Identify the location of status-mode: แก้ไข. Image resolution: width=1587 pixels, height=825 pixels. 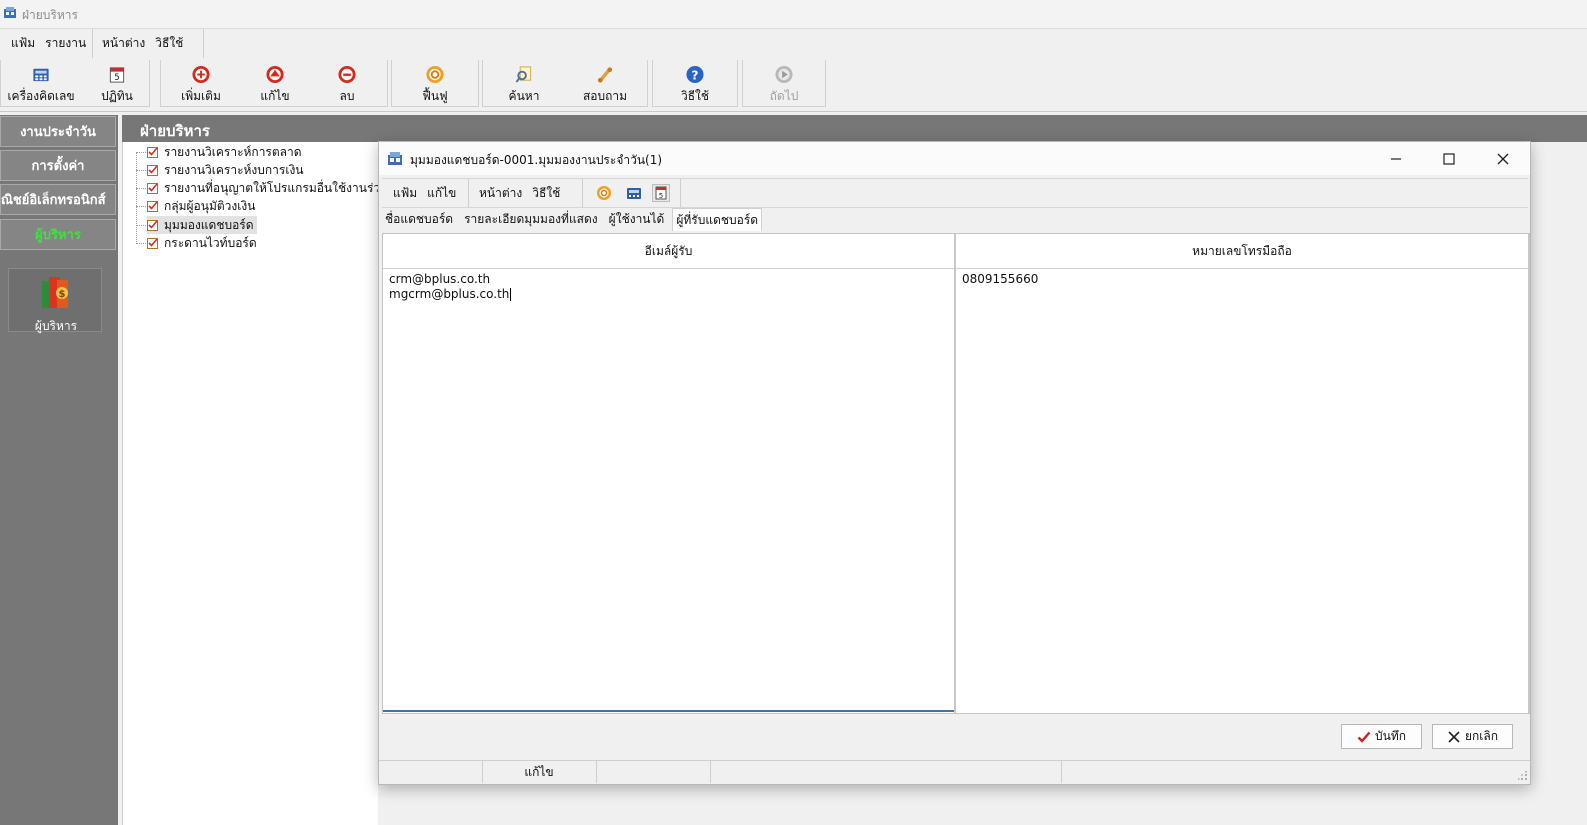
(539, 772).